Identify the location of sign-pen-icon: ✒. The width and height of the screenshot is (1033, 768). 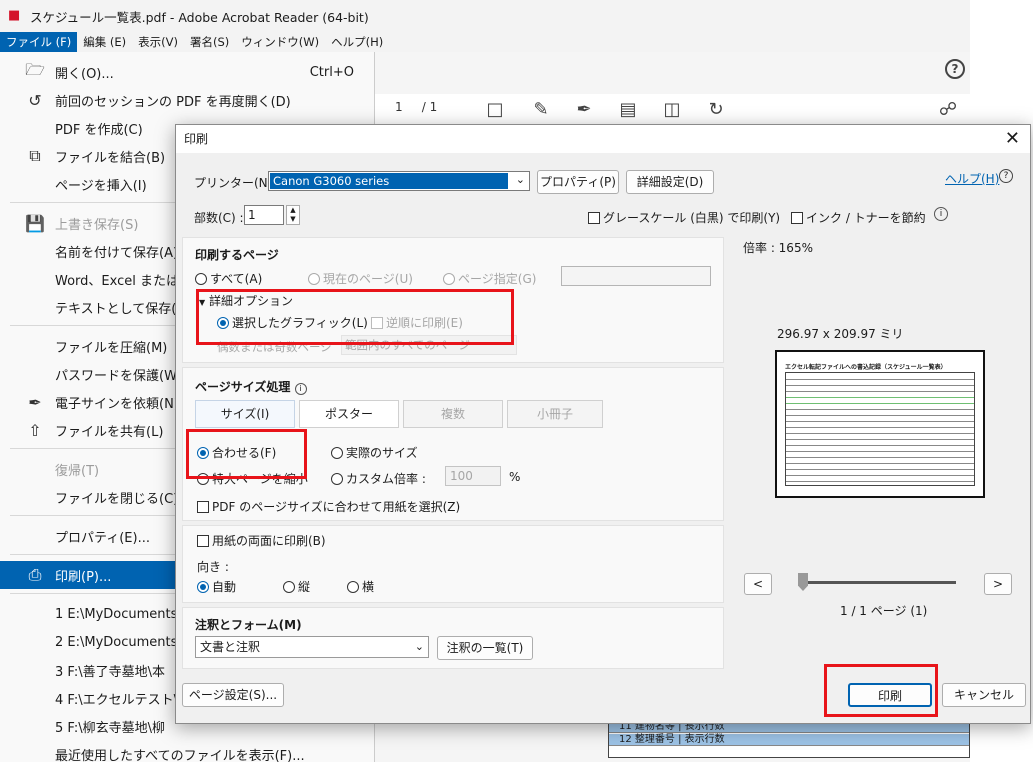
(584, 110).